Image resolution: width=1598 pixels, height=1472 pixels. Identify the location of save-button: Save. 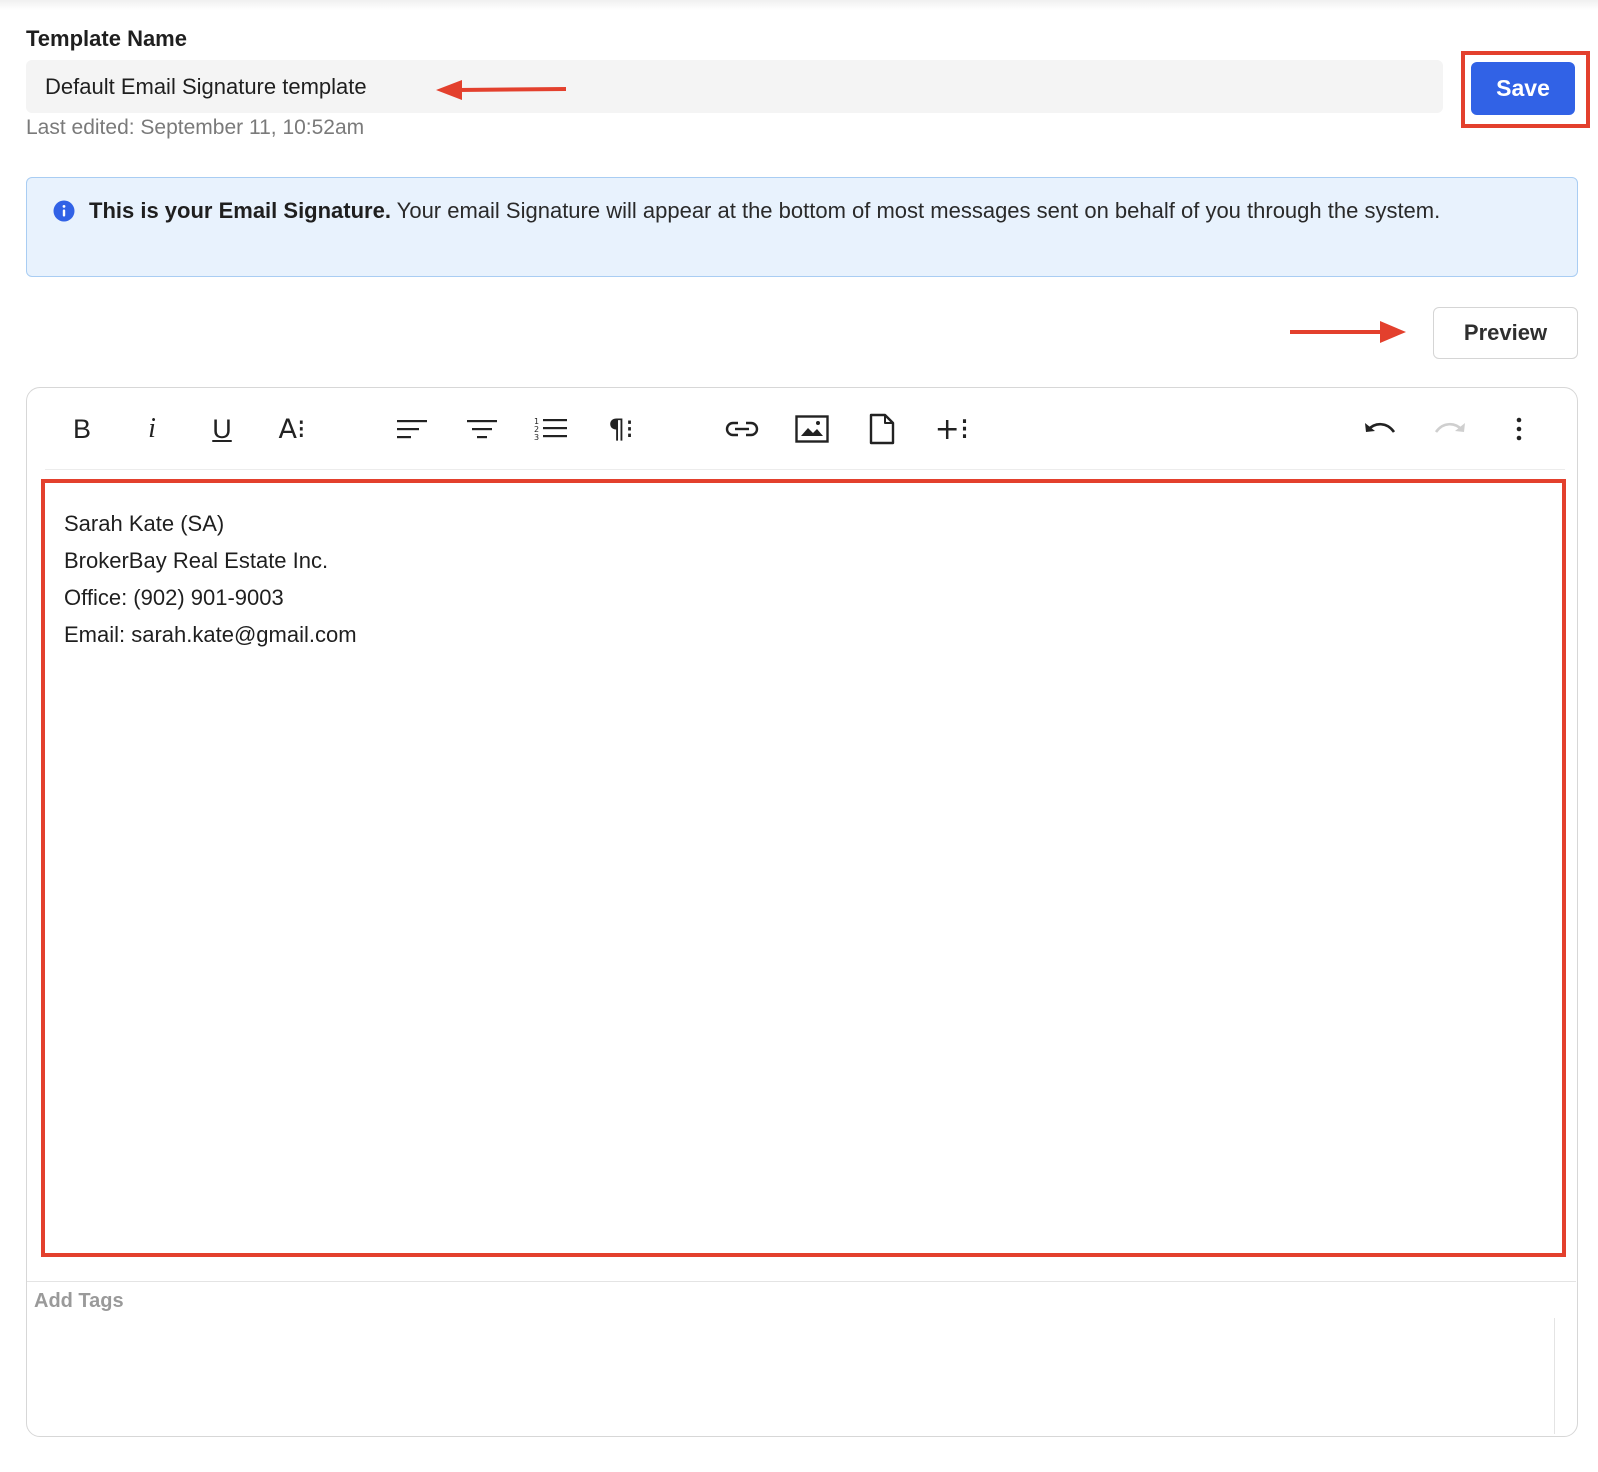
(1523, 88).